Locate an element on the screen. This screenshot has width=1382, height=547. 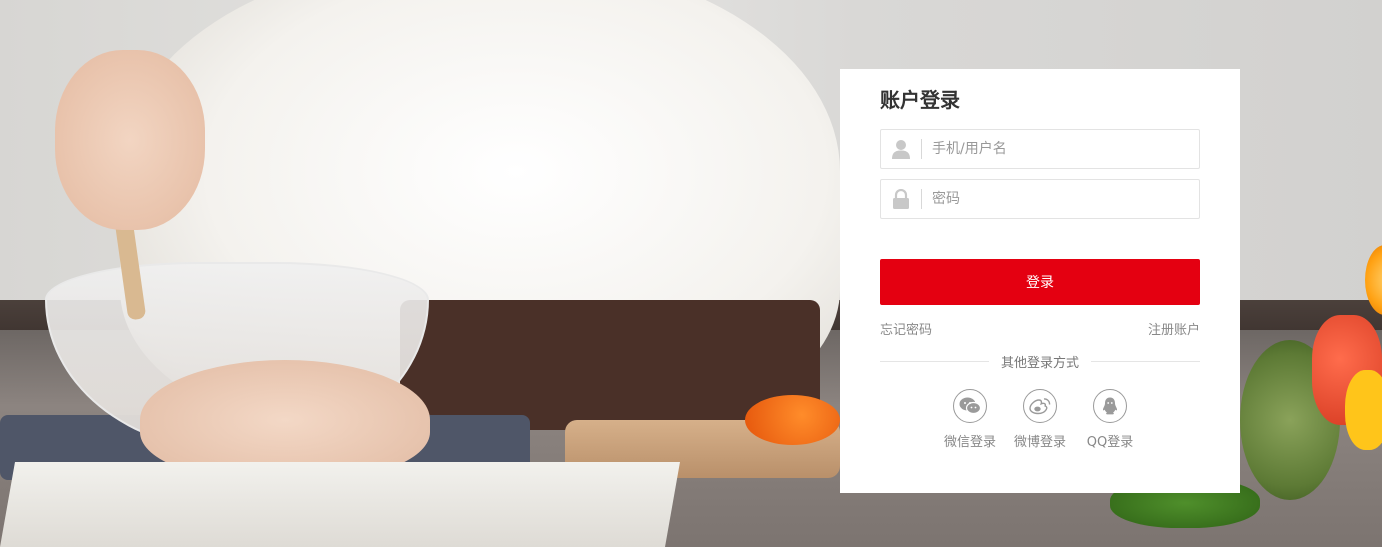
qq-login-label: QQ登录 is located at coordinates (1110, 442).